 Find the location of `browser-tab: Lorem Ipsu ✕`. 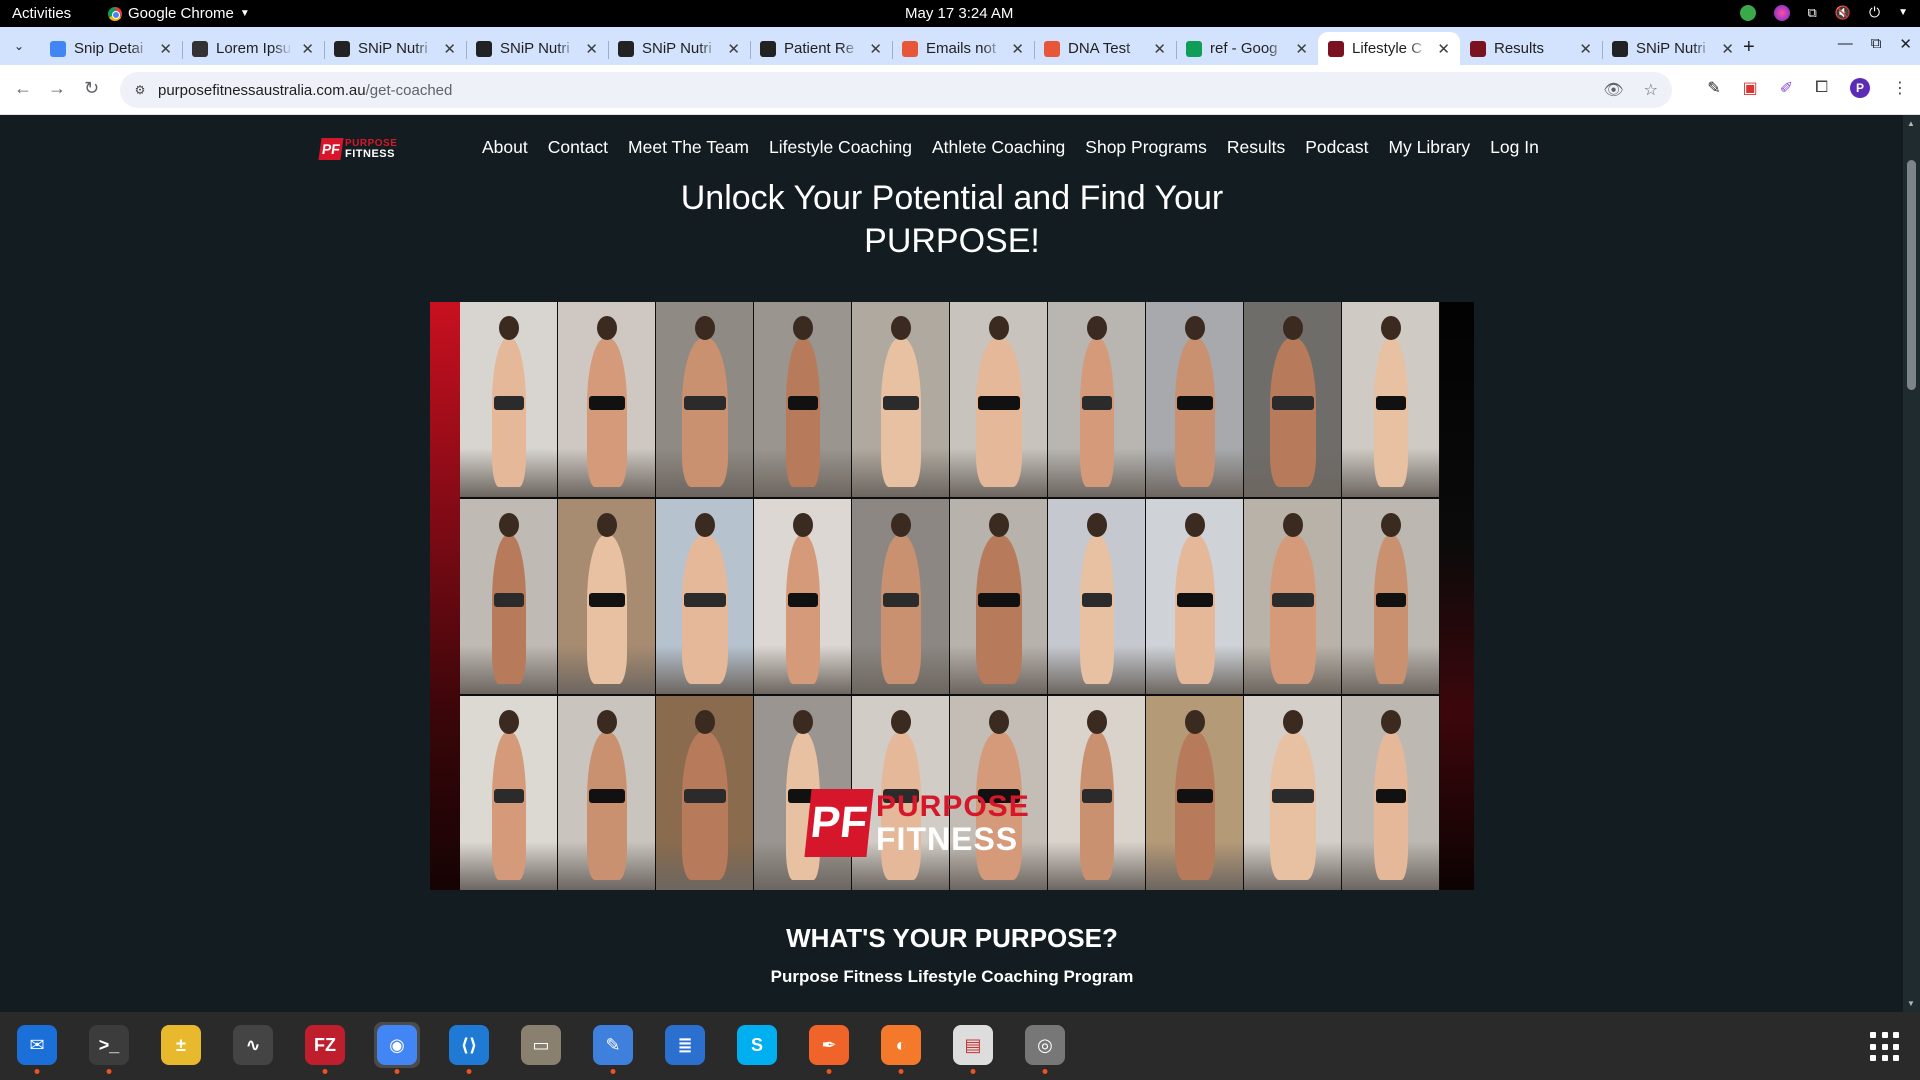

browser-tab: Lorem Ipsu ✕ is located at coordinates (253, 48).